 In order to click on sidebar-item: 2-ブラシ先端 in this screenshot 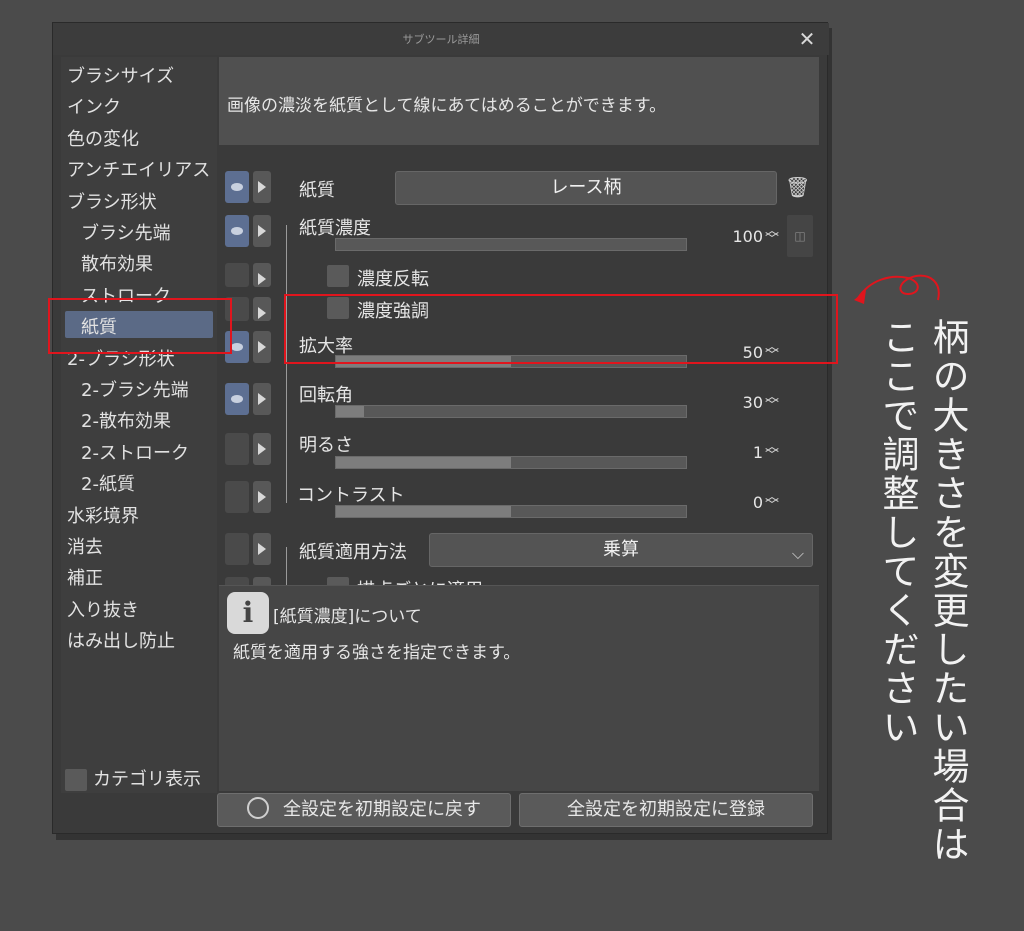, I will do `click(139, 387)`.